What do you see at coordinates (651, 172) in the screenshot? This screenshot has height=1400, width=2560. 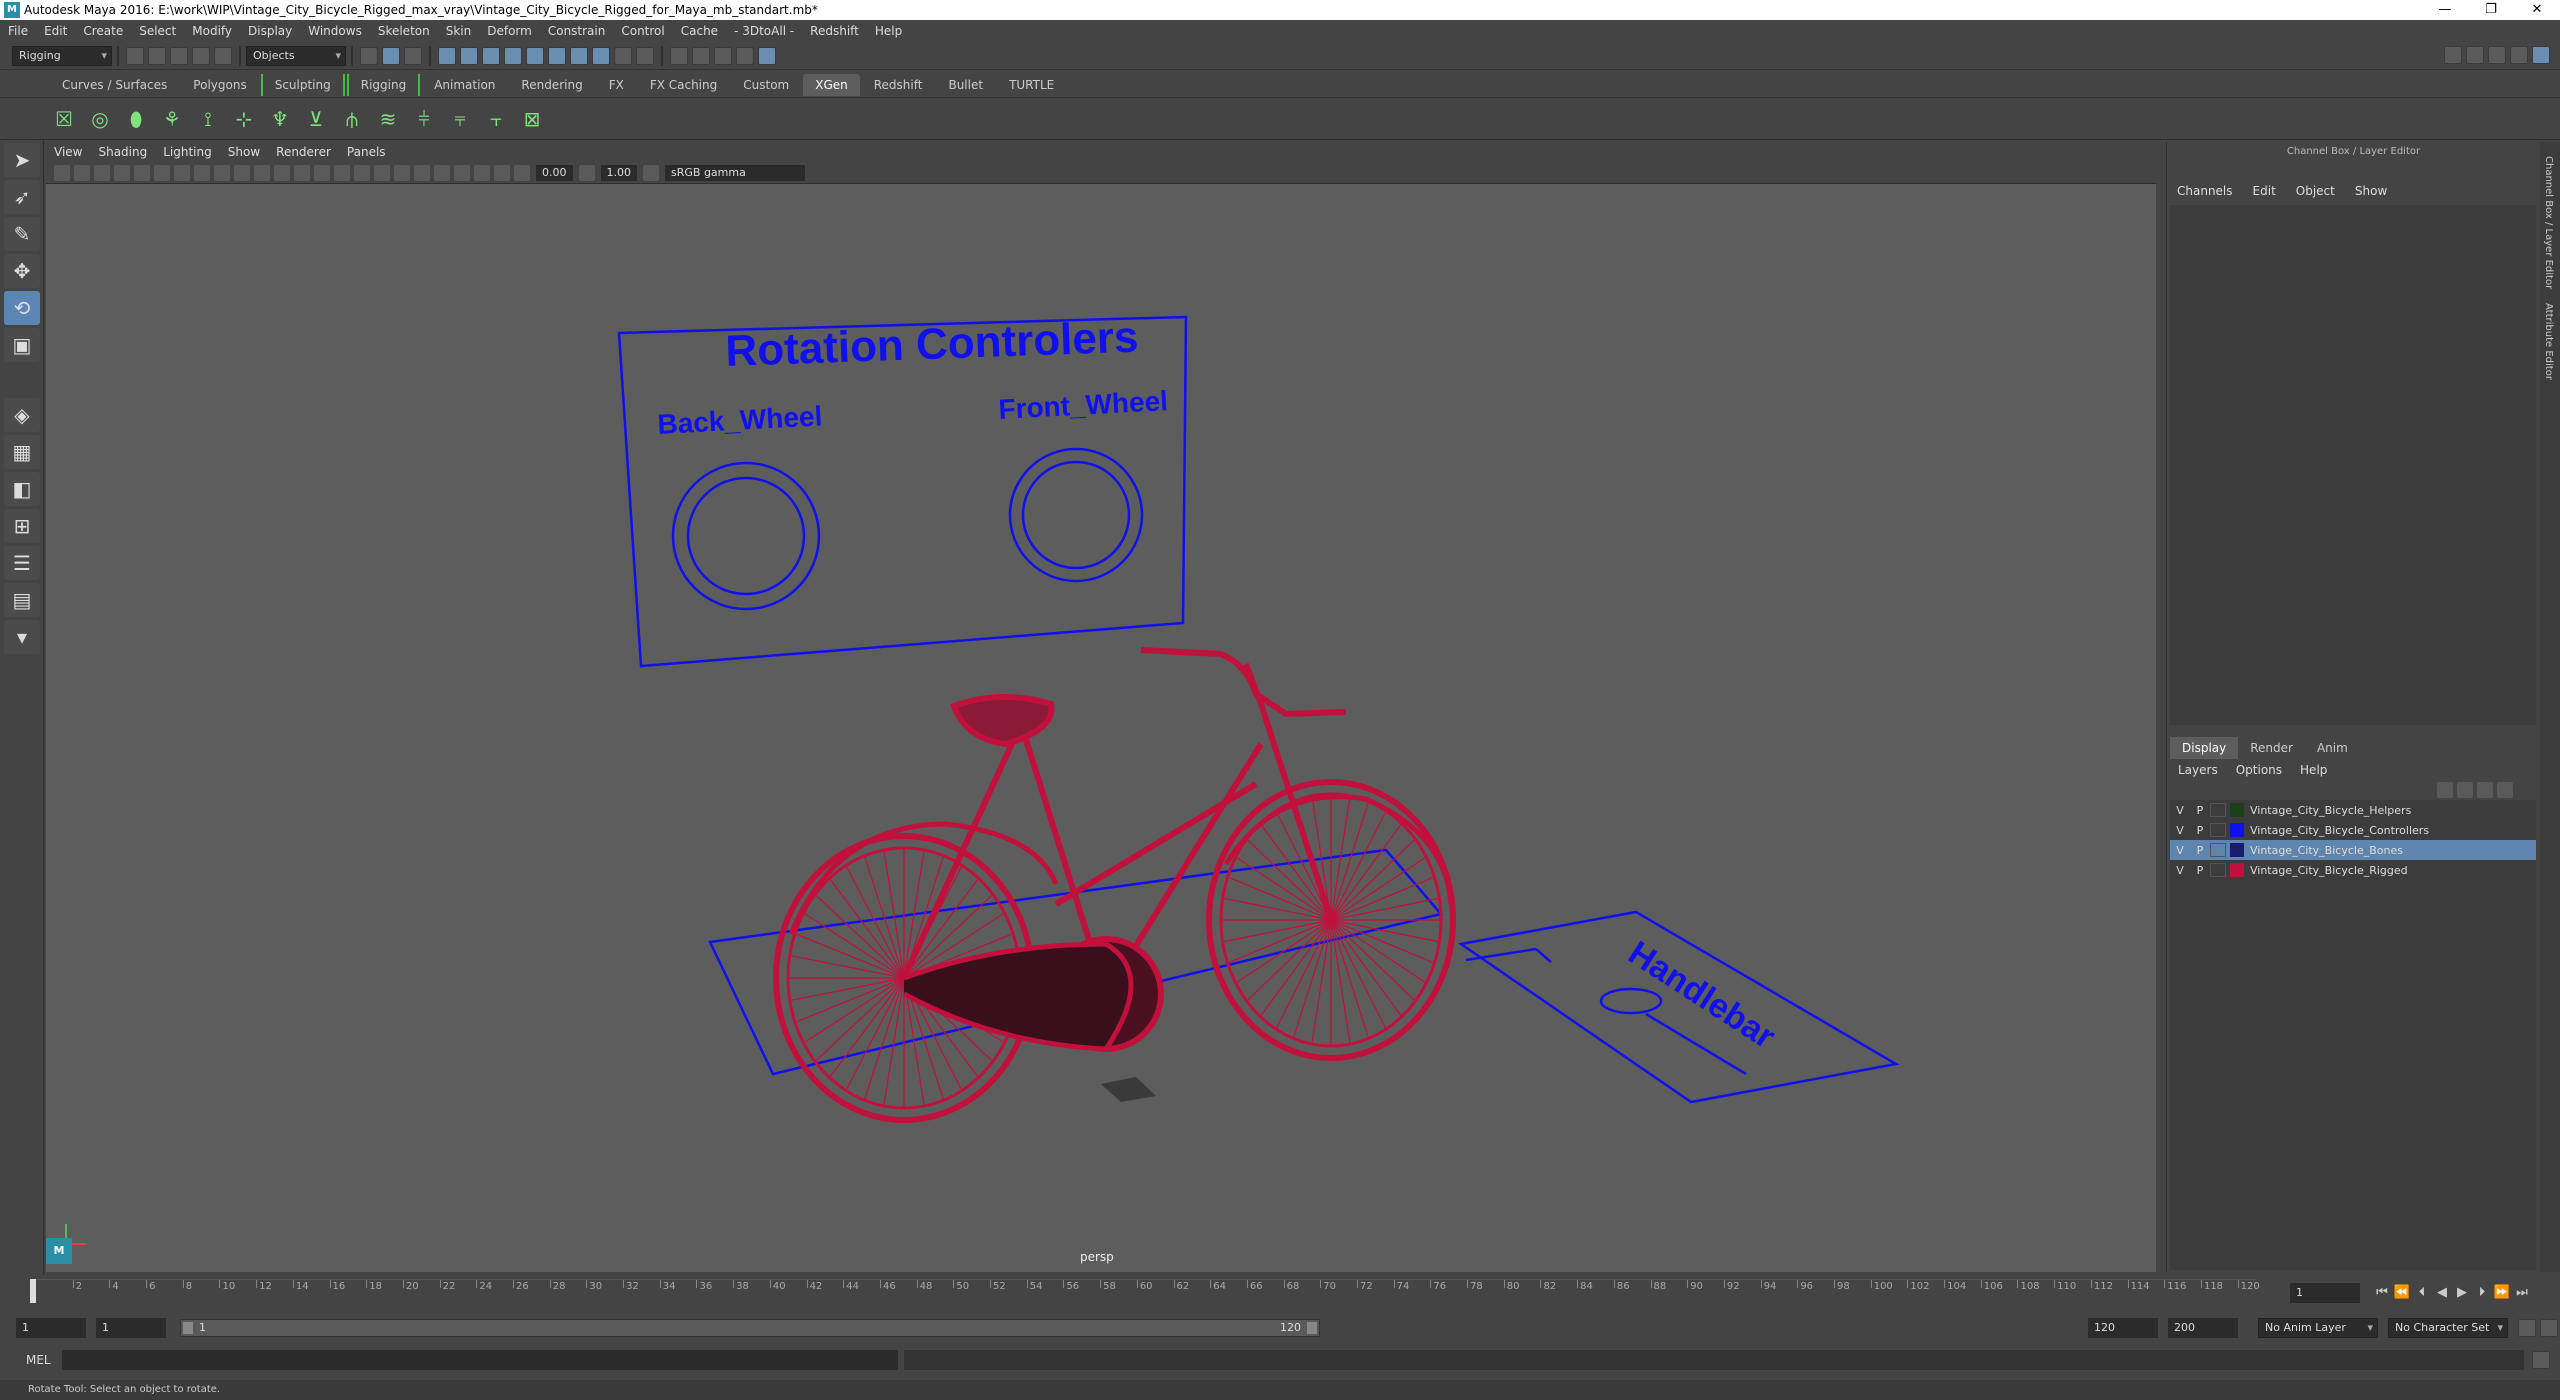 I see `color-management-icon` at bounding box center [651, 172].